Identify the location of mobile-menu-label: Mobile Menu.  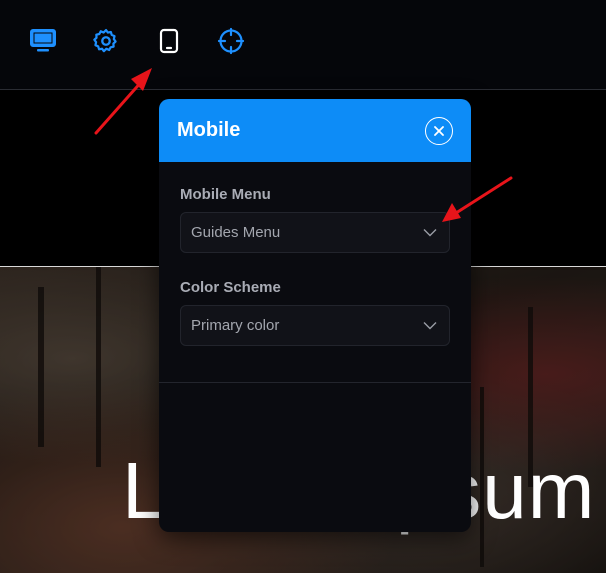
(225, 194).